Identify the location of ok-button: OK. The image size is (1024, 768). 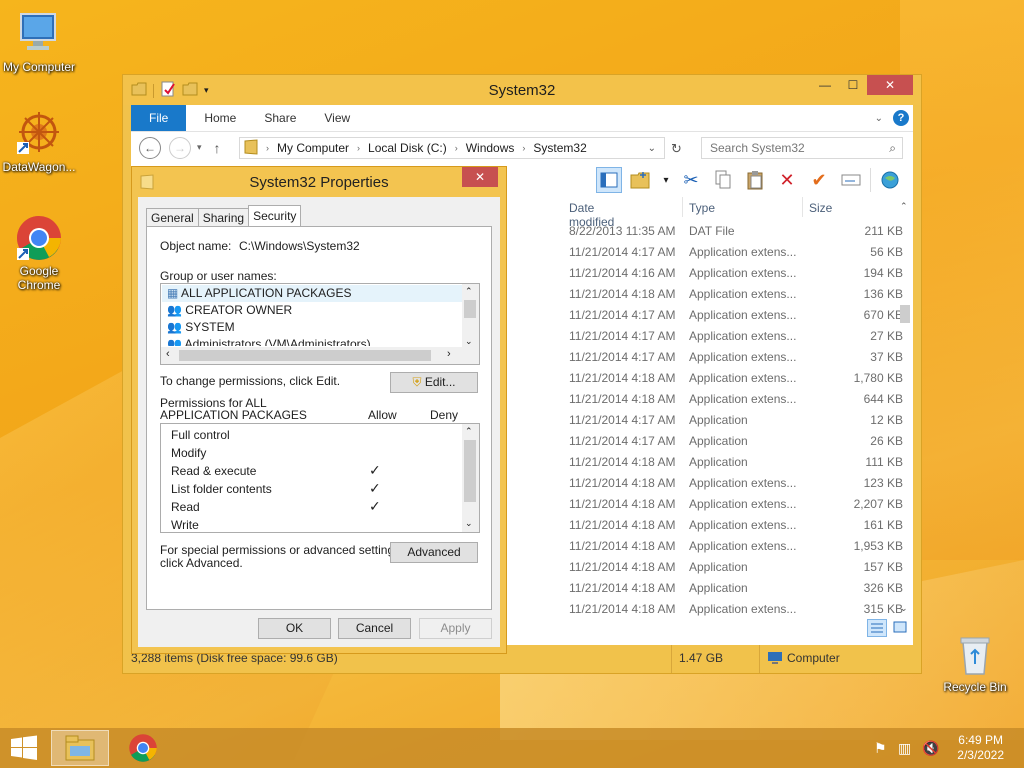
(294, 628).